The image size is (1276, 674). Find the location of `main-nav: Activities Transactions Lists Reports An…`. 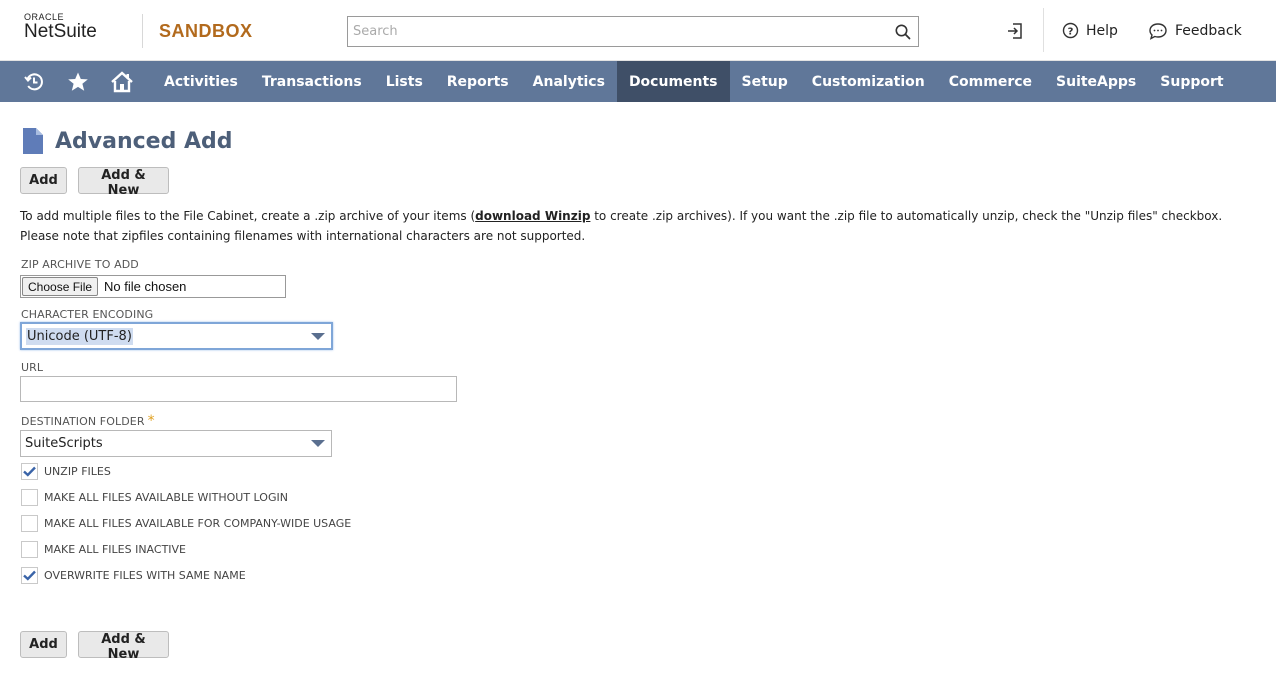

main-nav: Activities Transactions Lists Reports An… is located at coordinates (638, 81).